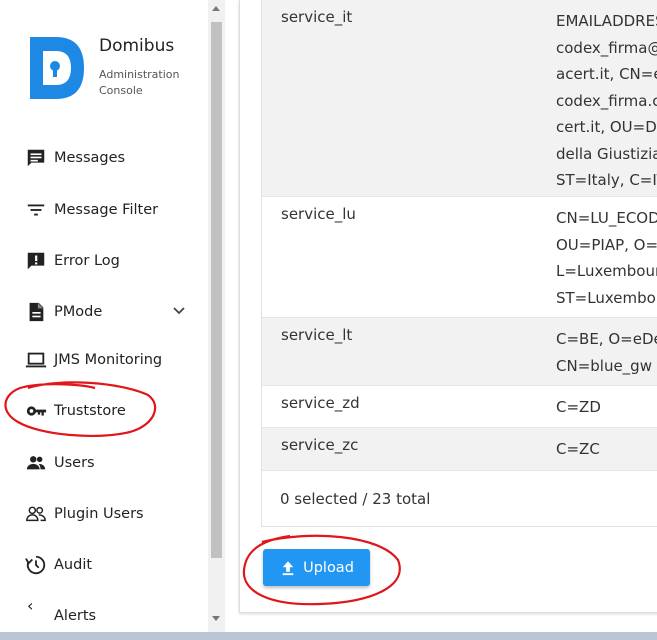 The image size is (657, 640). What do you see at coordinates (216, 618) in the screenshot?
I see `scroll-down-arrow-icon` at bounding box center [216, 618].